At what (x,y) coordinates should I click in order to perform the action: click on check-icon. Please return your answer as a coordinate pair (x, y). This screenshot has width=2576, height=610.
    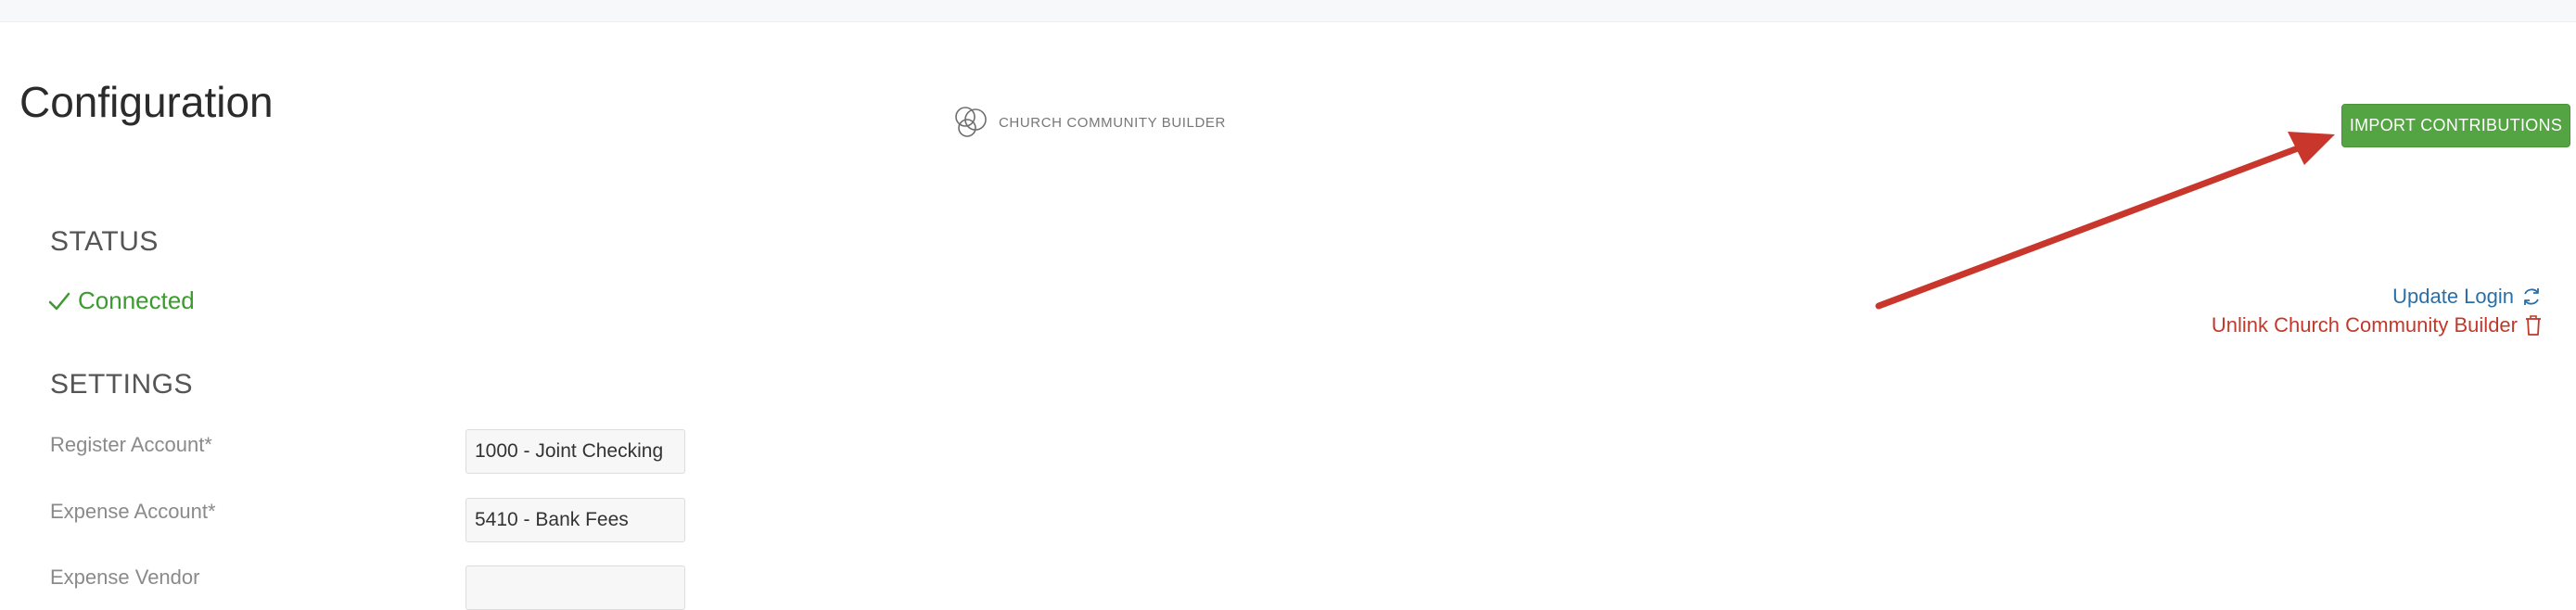
    Looking at the image, I should click on (59, 301).